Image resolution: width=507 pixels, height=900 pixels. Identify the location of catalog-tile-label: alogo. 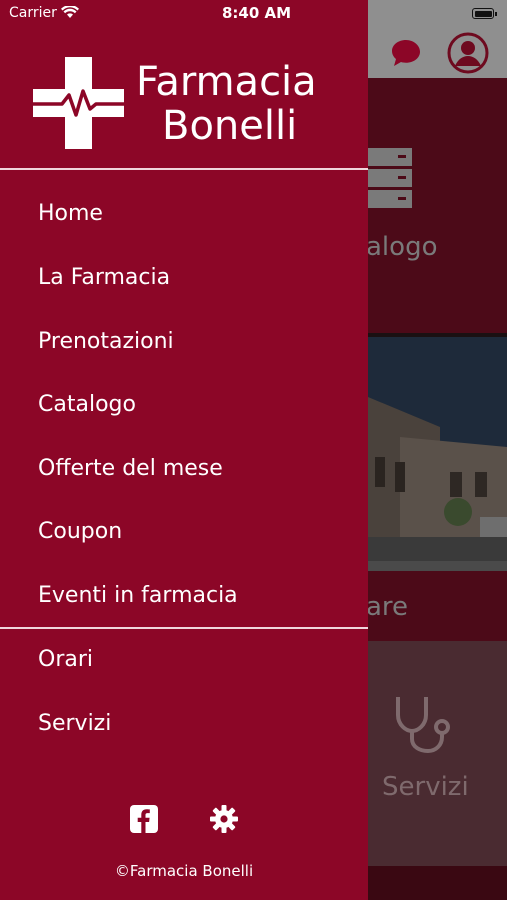
(402, 247).